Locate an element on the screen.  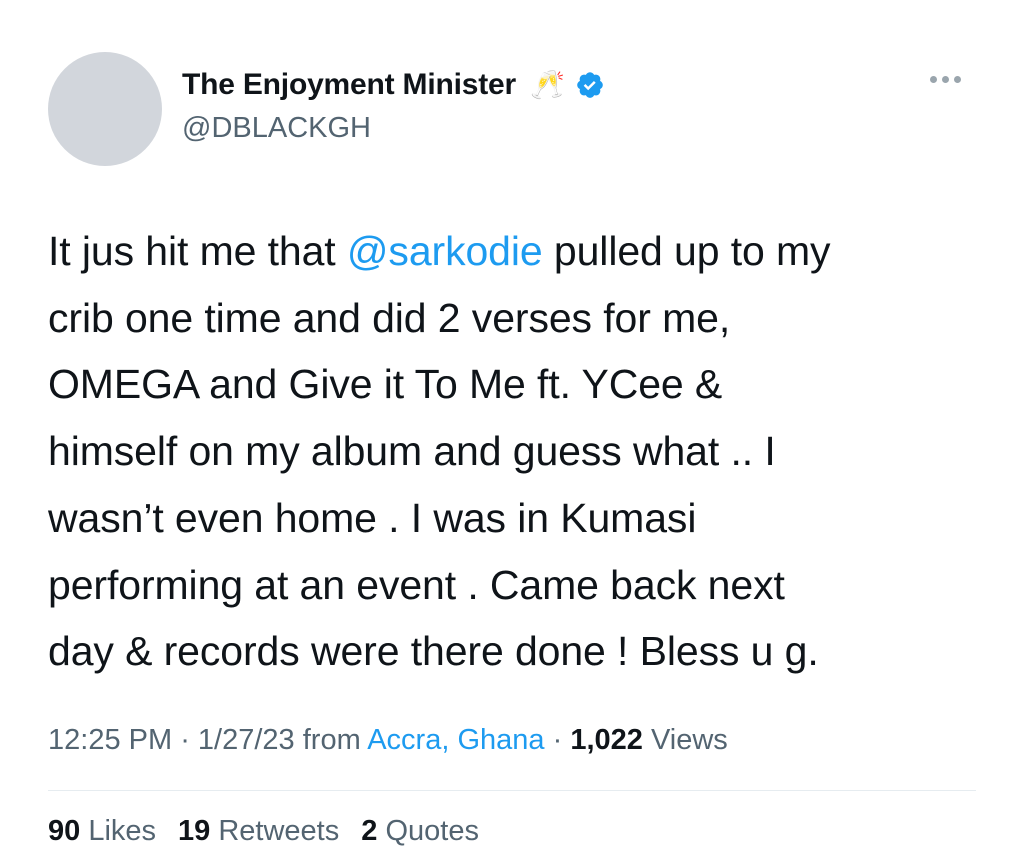
author-name-row: The Enjoyment Minister 🥂 is located at coordinates (393, 85).